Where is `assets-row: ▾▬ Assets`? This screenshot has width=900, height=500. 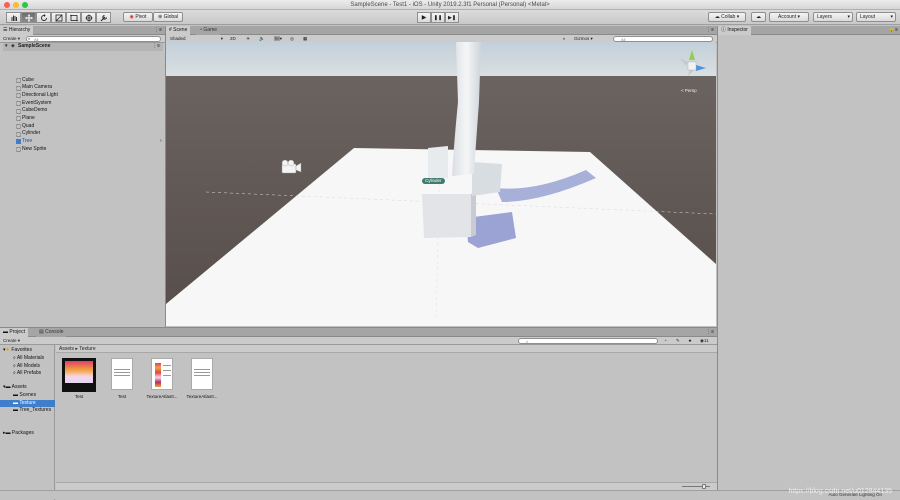 assets-row: ▾▬ Assets is located at coordinates (15, 388).